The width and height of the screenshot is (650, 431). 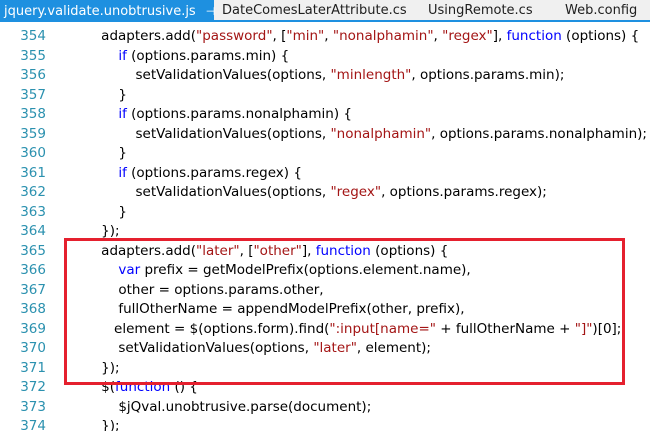 I want to click on code-line: 360 }, so click(x=325, y=154).